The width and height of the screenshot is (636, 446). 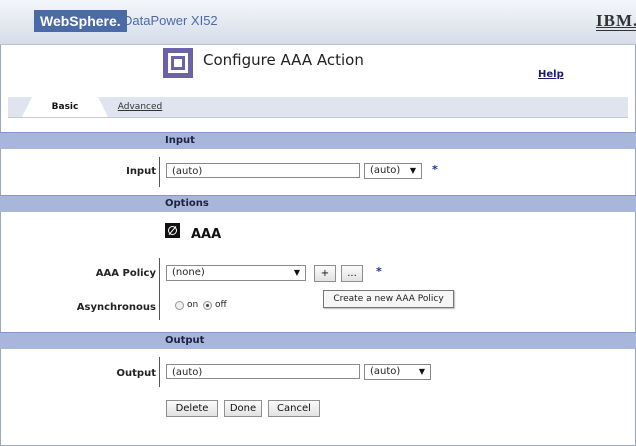 What do you see at coordinates (385, 170) in the screenshot?
I see `input-context-value: (auto)` at bounding box center [385, 170].